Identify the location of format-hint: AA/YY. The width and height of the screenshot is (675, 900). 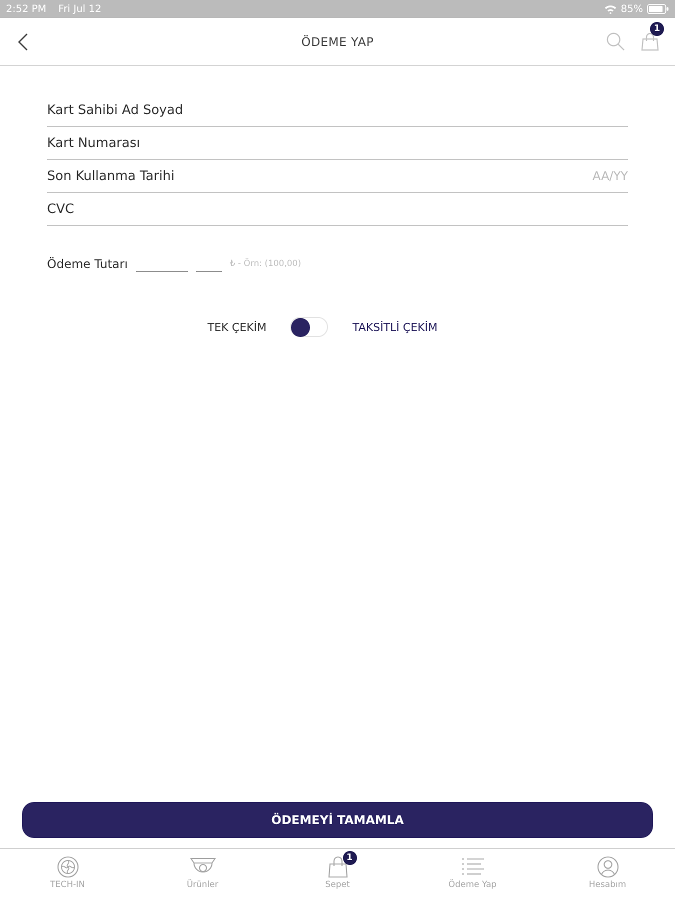
(610, 176).